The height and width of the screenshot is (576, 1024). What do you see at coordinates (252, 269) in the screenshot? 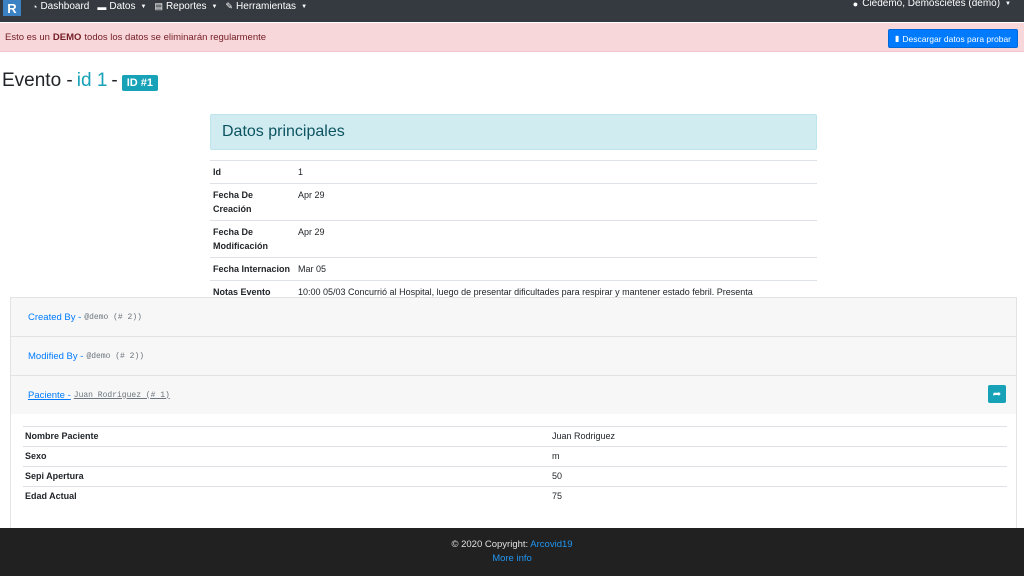
I see `row-key: Fecha Internacion` at bounding box center [252, 269].